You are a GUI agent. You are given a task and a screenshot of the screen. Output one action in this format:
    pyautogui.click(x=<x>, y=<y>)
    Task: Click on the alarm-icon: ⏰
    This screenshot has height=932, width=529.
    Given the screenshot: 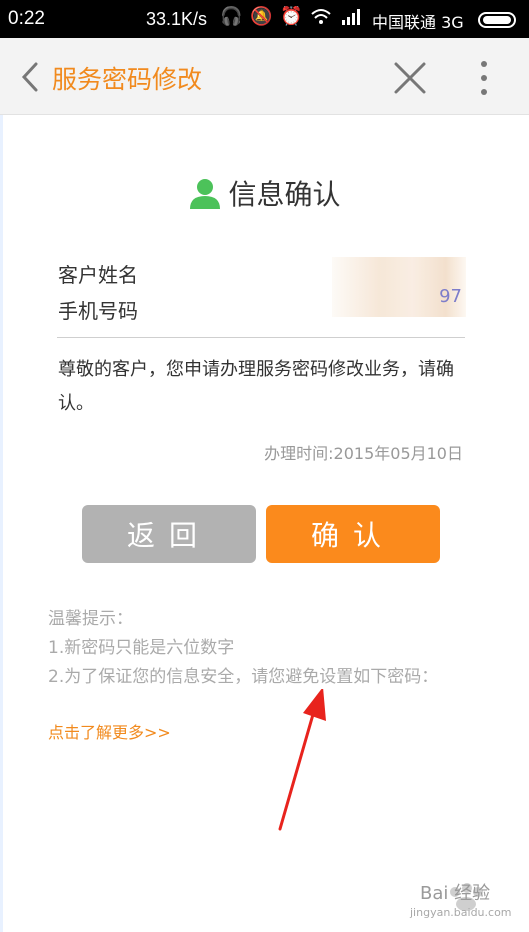 What is the action you would take?
    pyautogui.click(x=291, y=16)
    